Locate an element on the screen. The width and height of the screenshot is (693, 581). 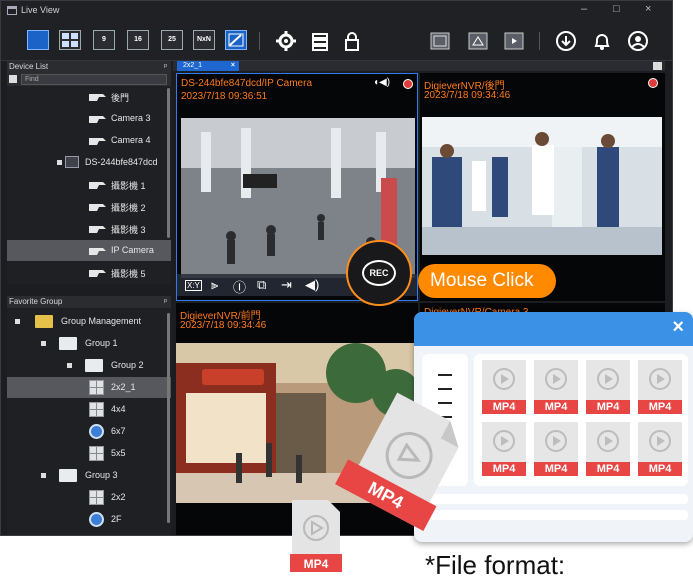
download-icon is located at coordinates (566, 41).